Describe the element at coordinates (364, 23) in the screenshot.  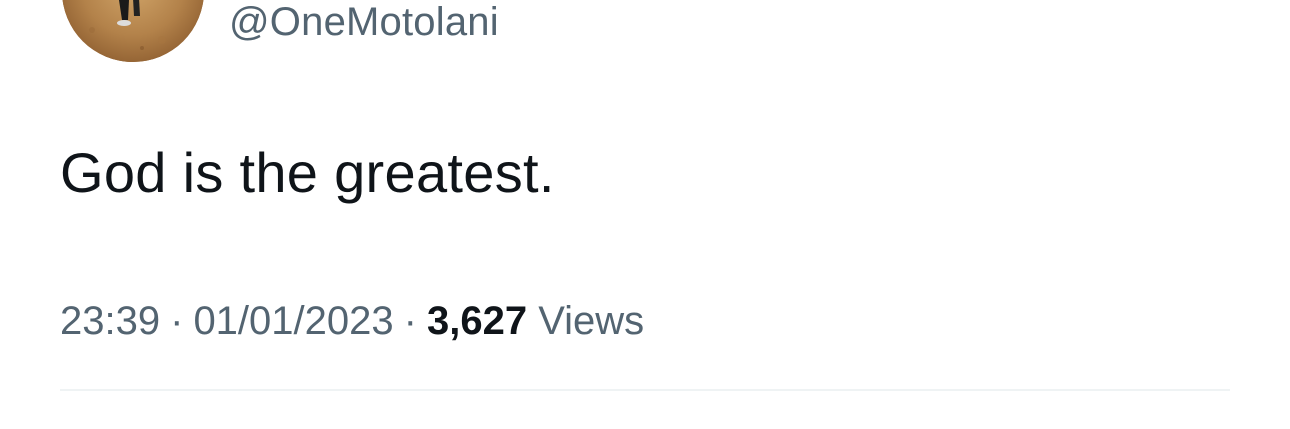
I see `author-handle: @OneMotolani` at that location.